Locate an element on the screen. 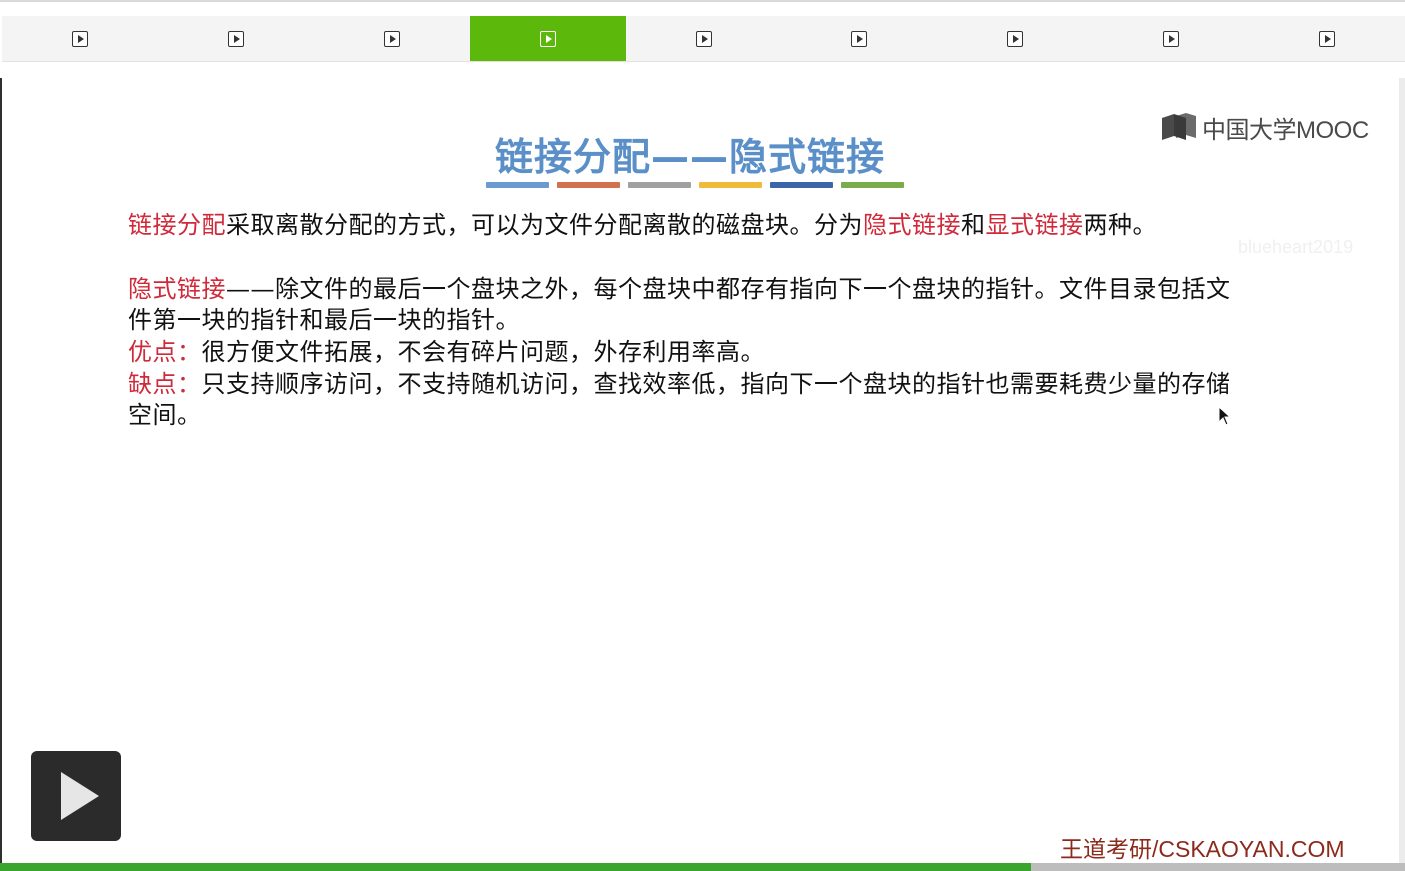 This screenshot has width=1405, height=871. paragraph-advantages: 优点：很方便文件拓展，不会有碎片问题，外存利用率高。 is located at coordinates (683, 352).